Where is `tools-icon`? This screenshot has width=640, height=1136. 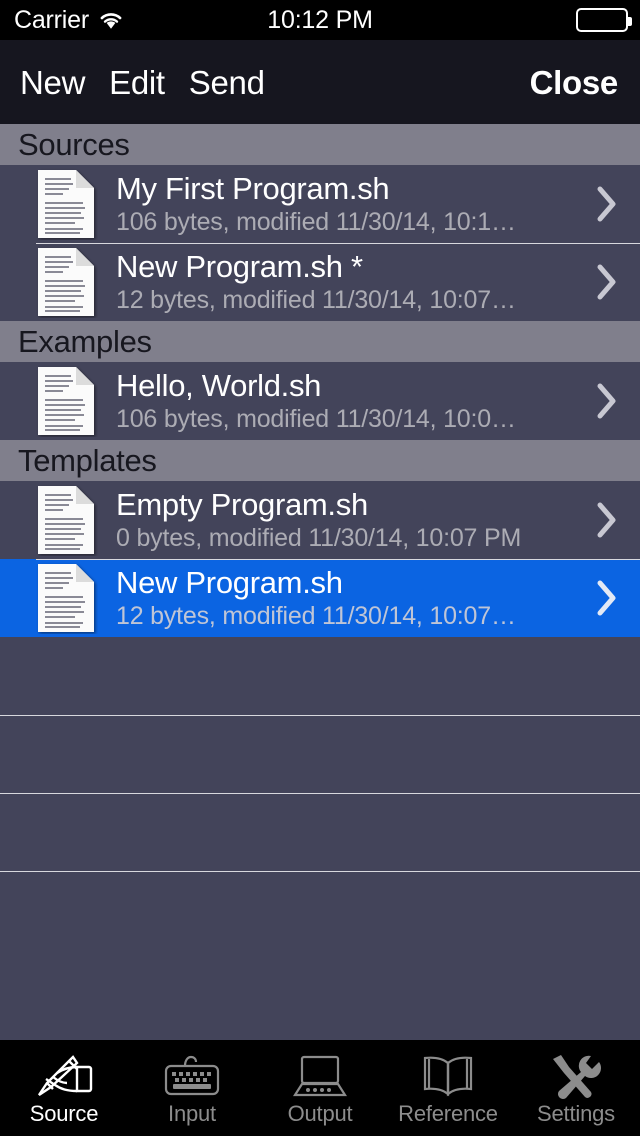 tools-icon is located at coordinates (576, 1076).